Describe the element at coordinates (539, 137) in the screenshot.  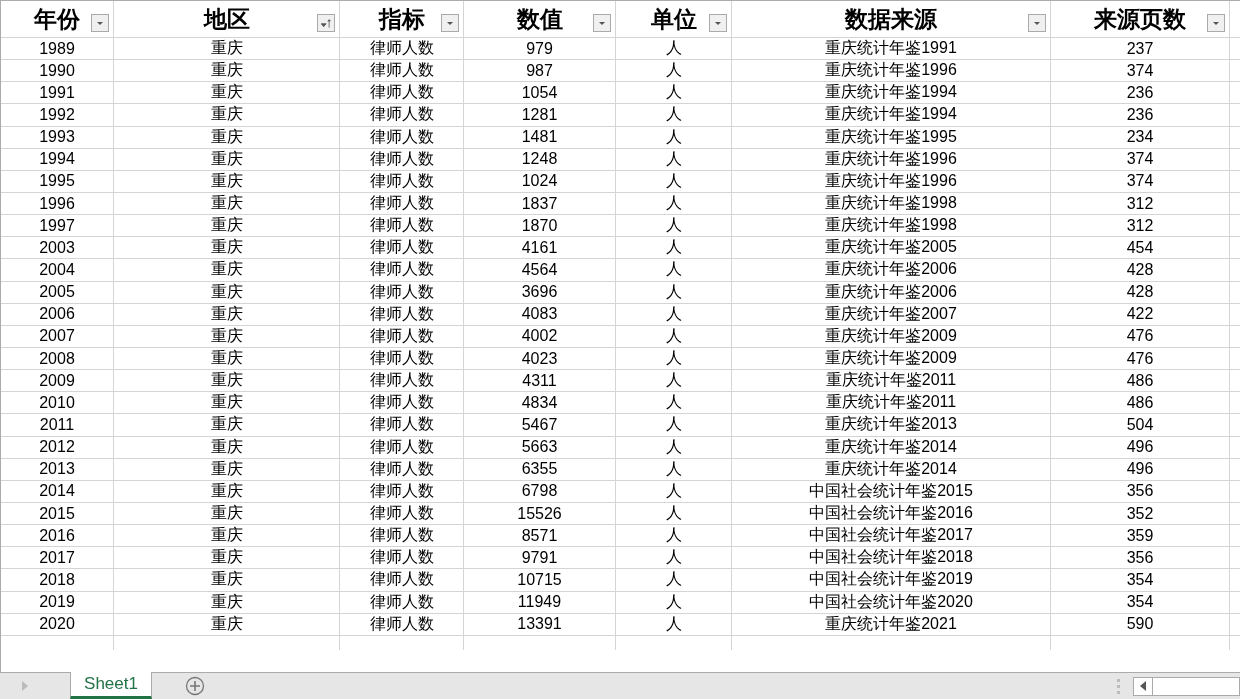
I see `table-cell: 1481` at that location.